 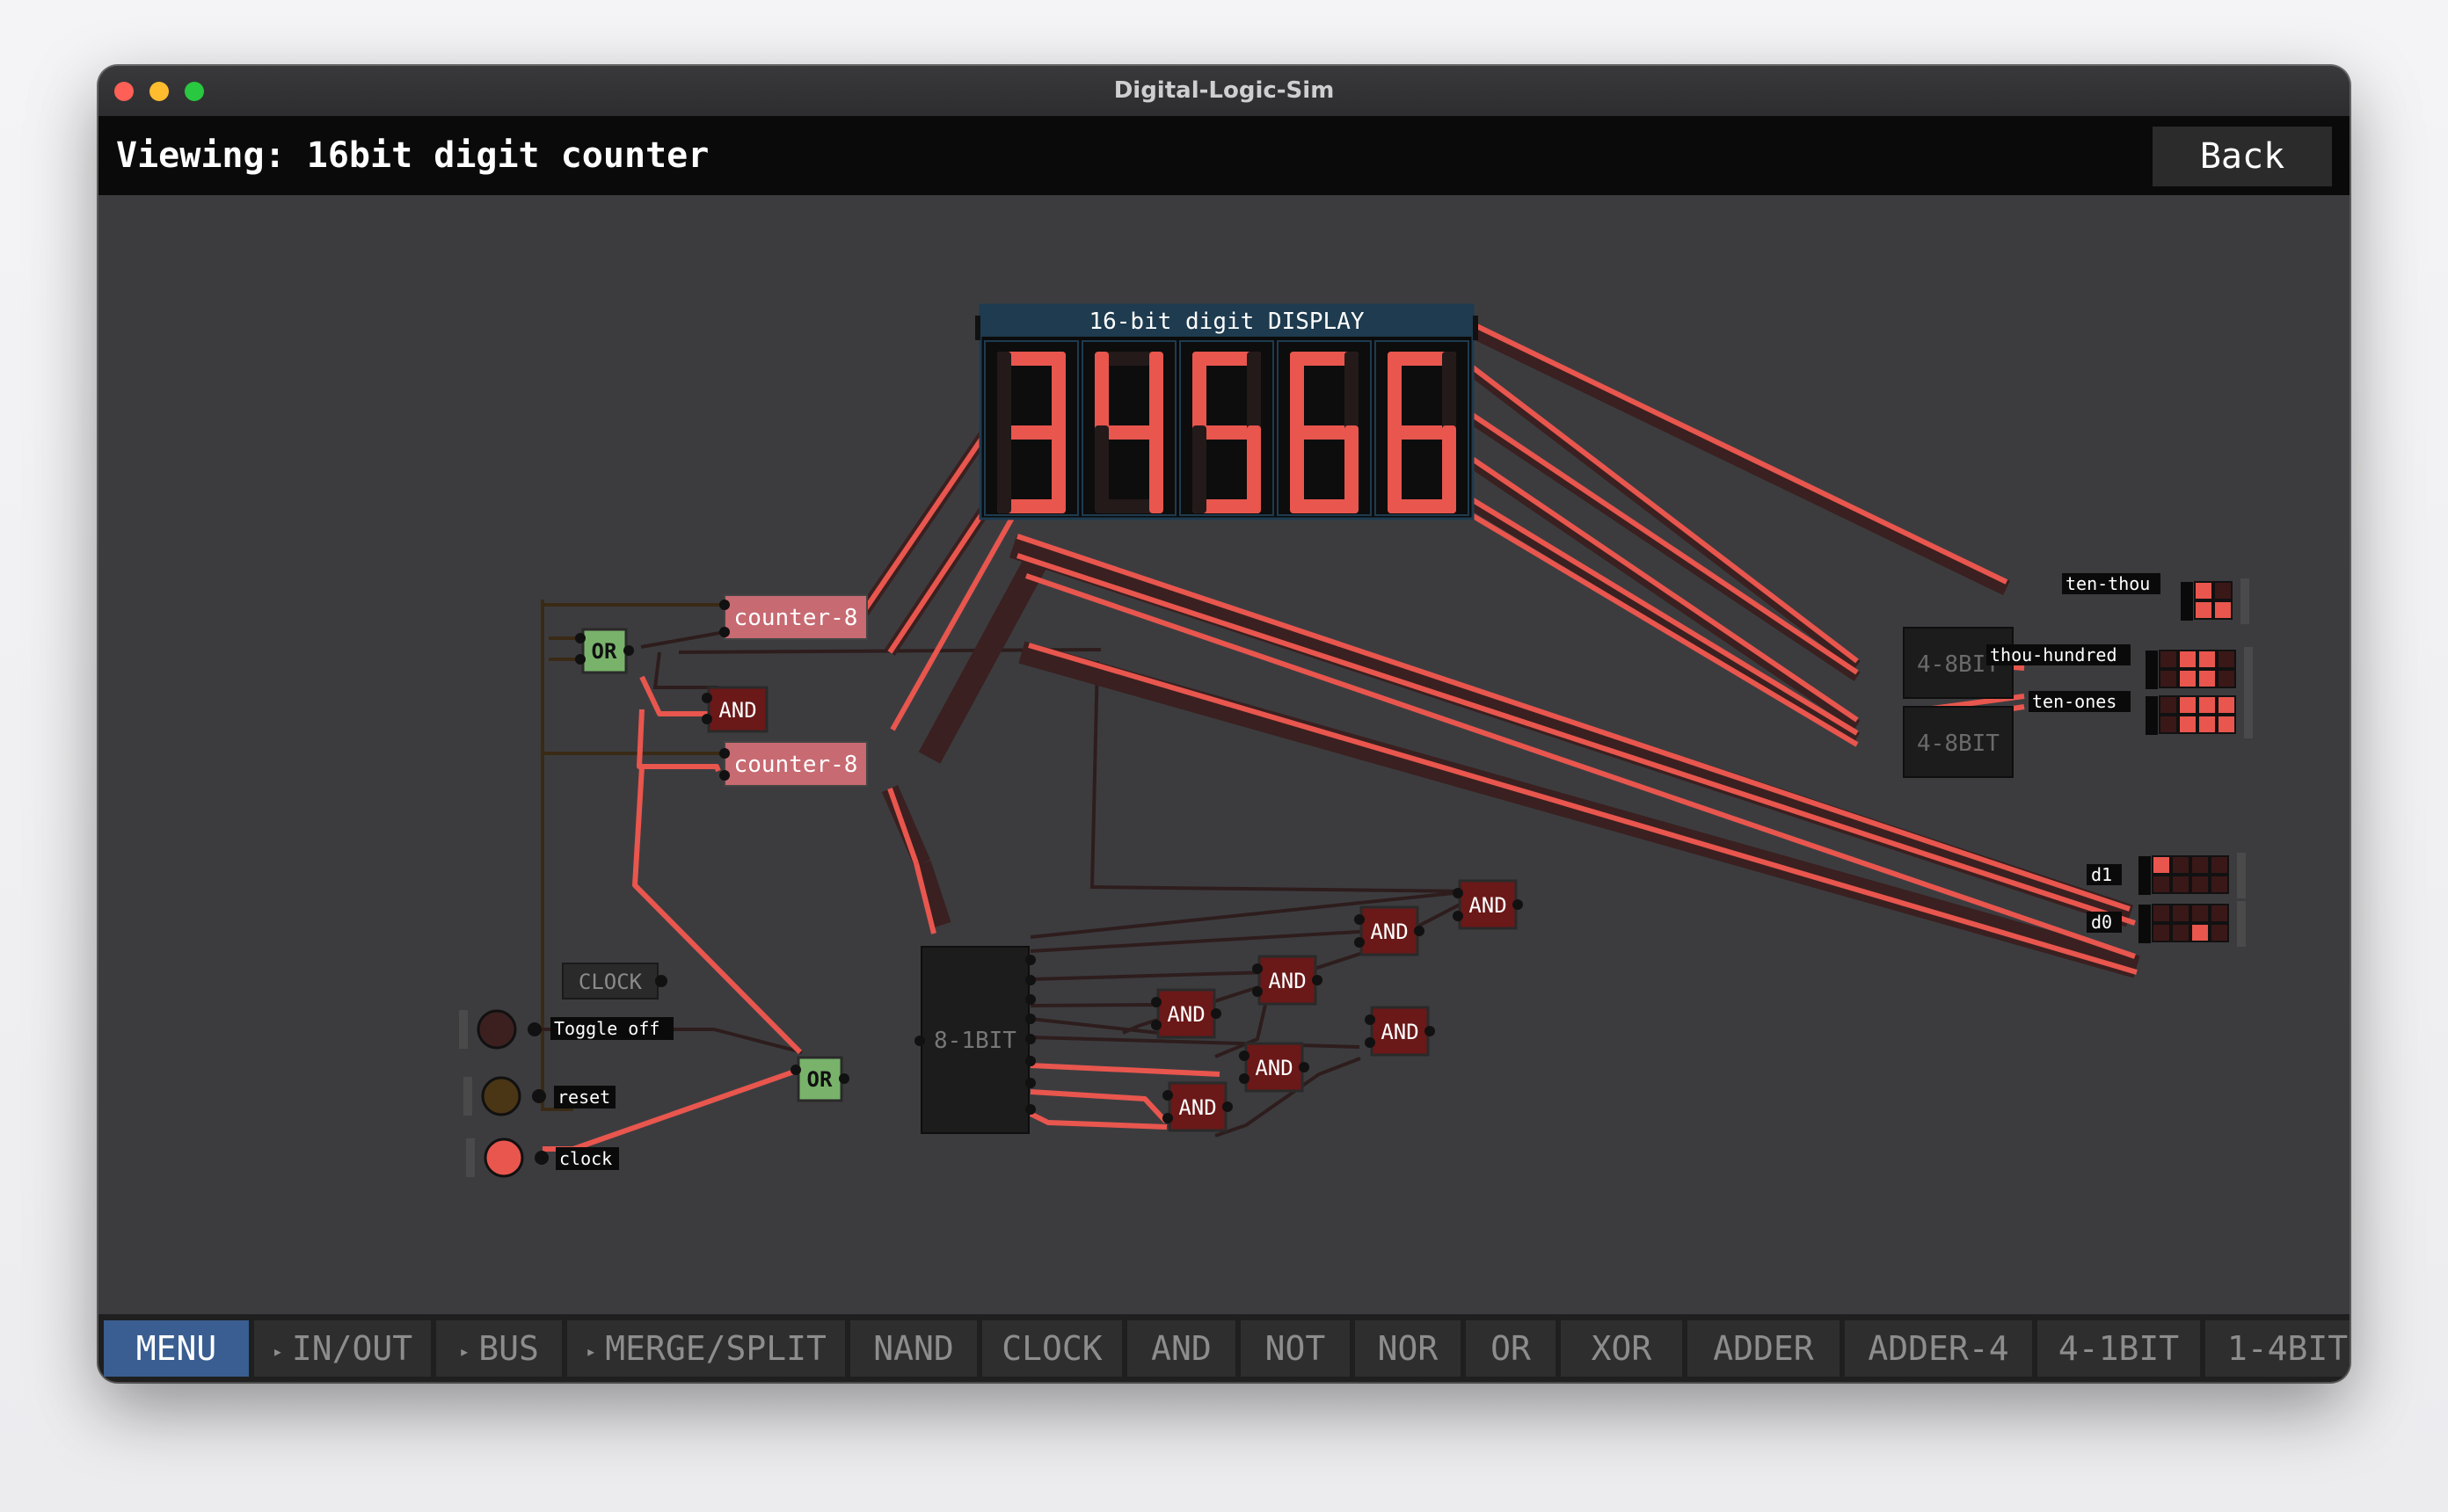 I want to click on digit-display: 16-bit digit DISPLAY, so click(x=1226, y=412).